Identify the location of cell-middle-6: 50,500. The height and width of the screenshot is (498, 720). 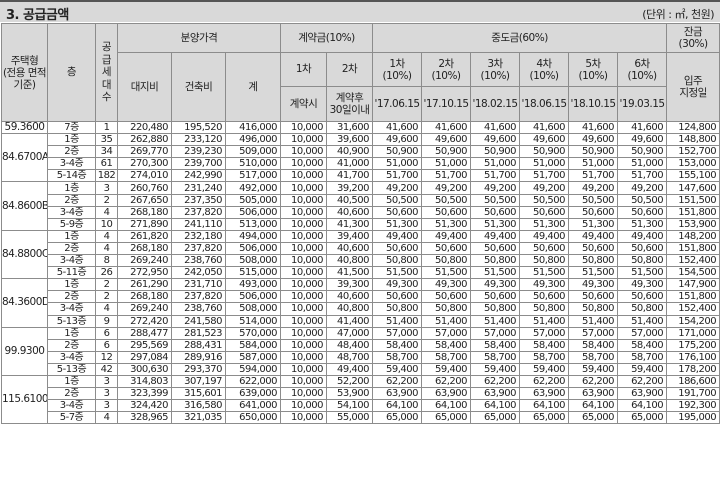
(642, 200).